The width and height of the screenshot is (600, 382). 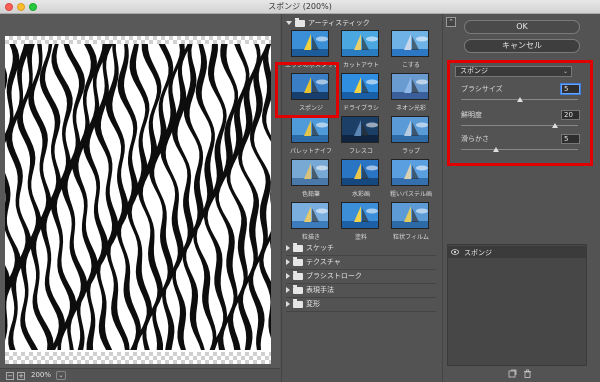 What do you see at coordinates (512, 373) in the screenshot?
I see `new-effect-layer-icon` at bounding box center [512, 373].